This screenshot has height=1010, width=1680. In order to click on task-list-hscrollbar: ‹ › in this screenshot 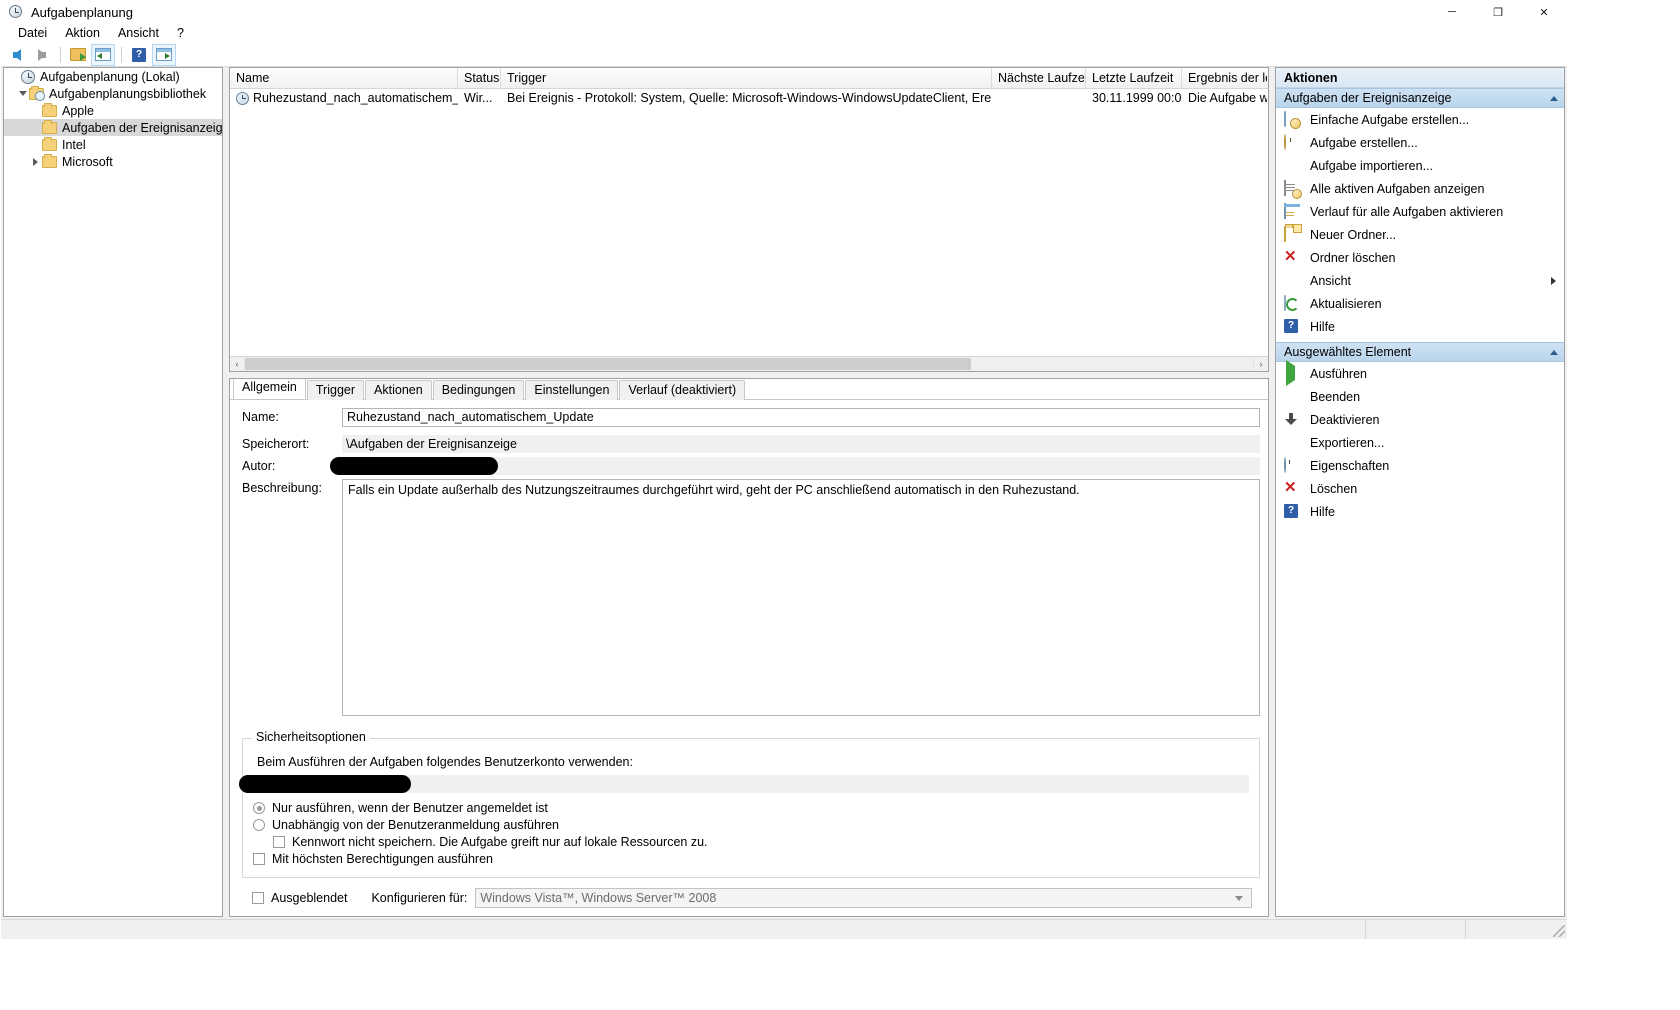, I will do `click(749, 363)`.